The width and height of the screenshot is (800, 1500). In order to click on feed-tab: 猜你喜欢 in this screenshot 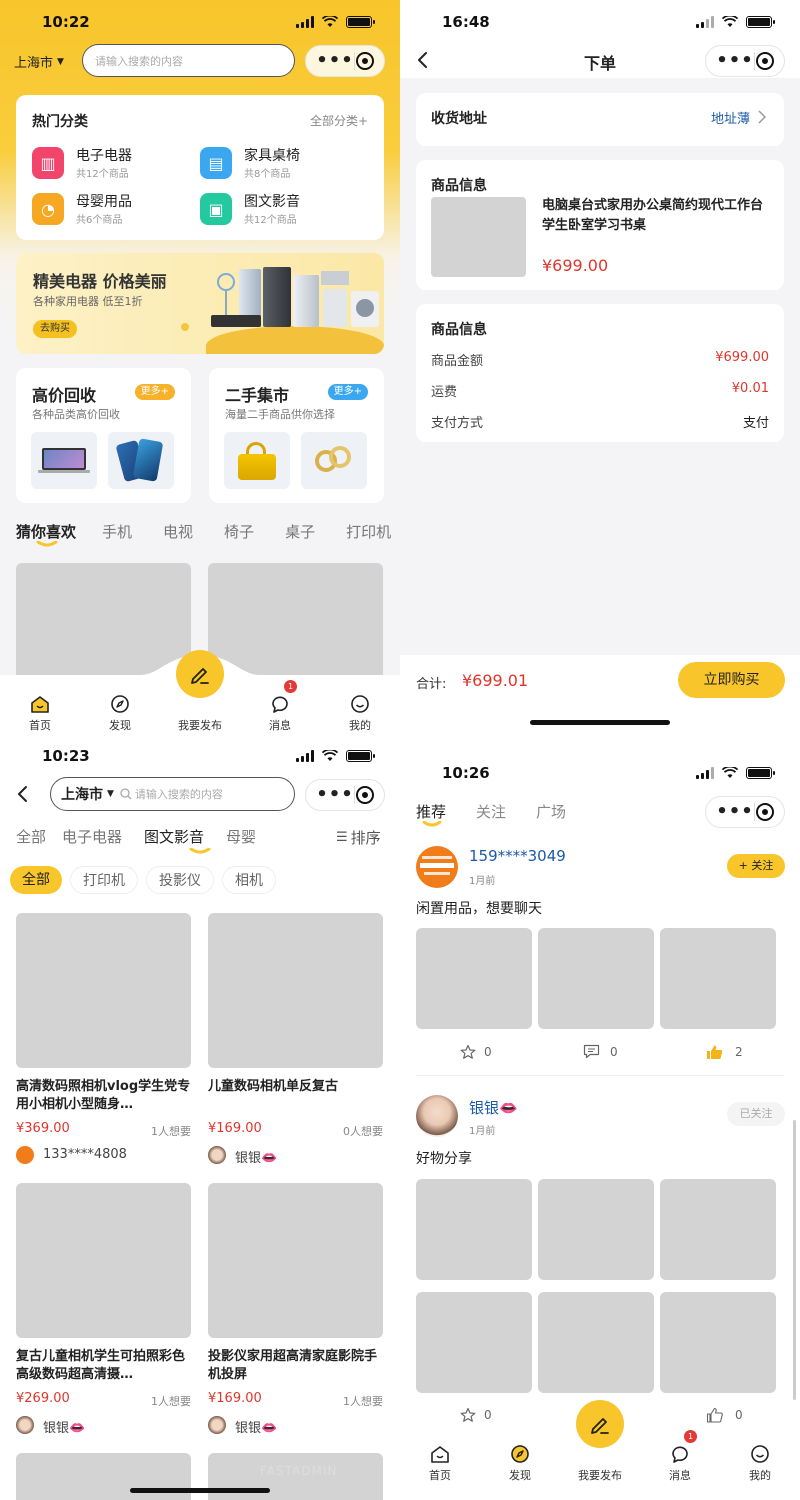, I will do `click(46, 531)`.